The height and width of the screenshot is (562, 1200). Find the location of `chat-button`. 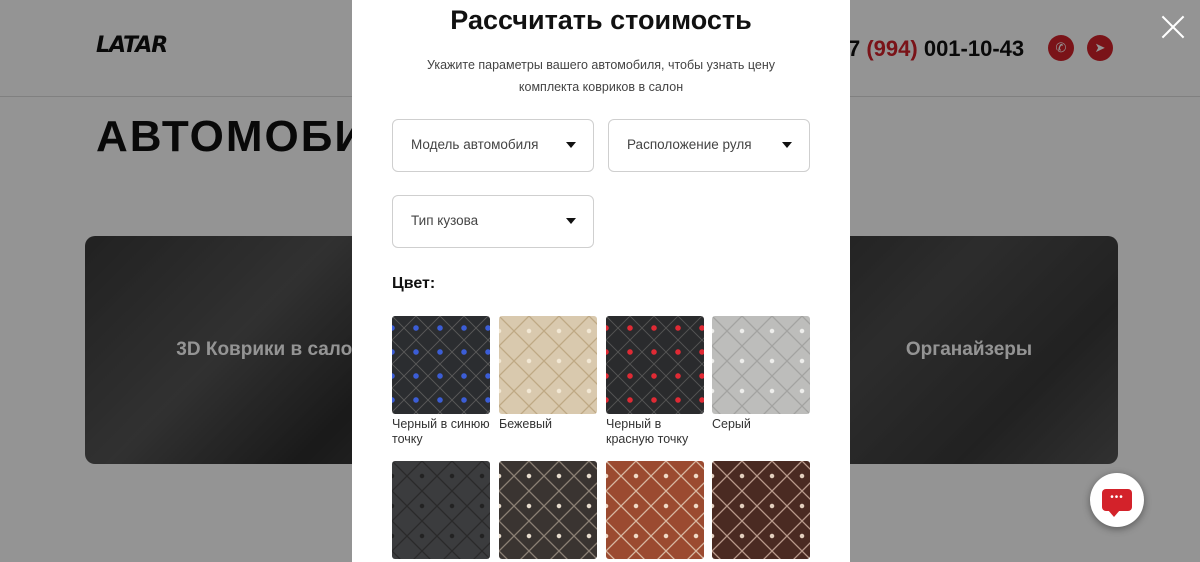

chat-button is located at coordinates (1117, 500).